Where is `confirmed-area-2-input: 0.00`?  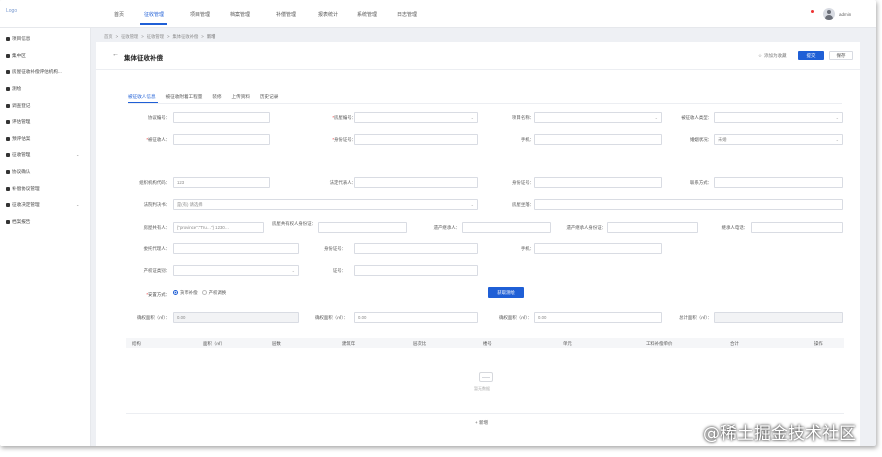
confirmed-area-2-input: 0.00 is located at coordinates (416, 317).